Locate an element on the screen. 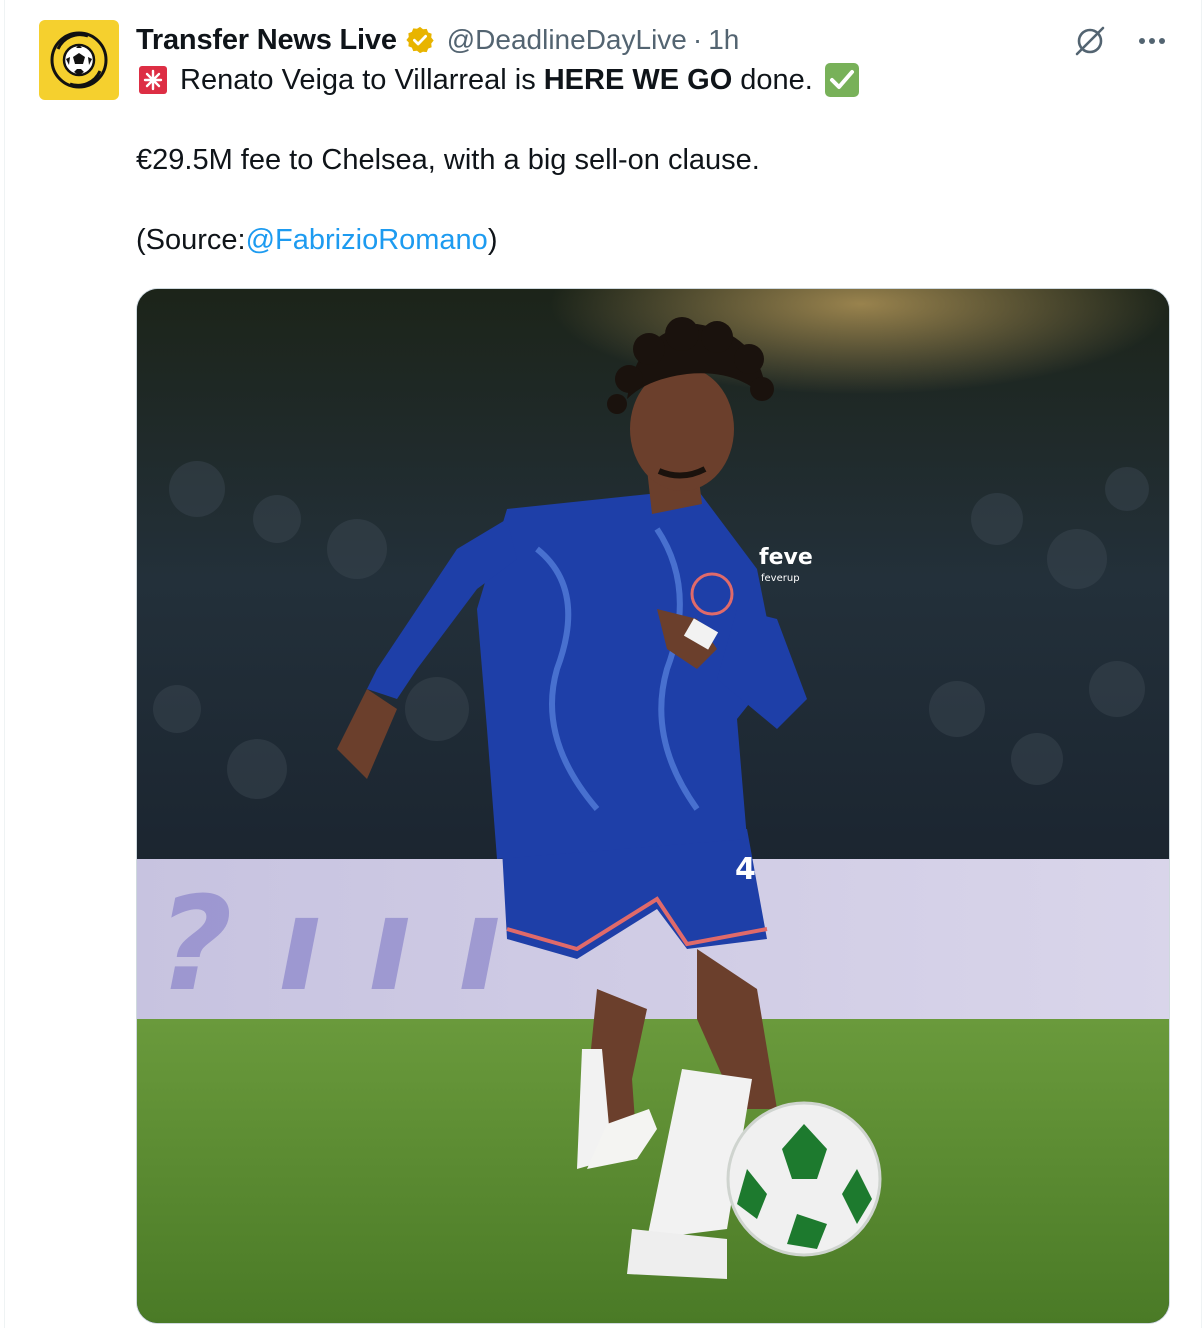  tweet-line-1-prefix: Renato Veiga to Villarreal is is located at coordinates (358, 80).